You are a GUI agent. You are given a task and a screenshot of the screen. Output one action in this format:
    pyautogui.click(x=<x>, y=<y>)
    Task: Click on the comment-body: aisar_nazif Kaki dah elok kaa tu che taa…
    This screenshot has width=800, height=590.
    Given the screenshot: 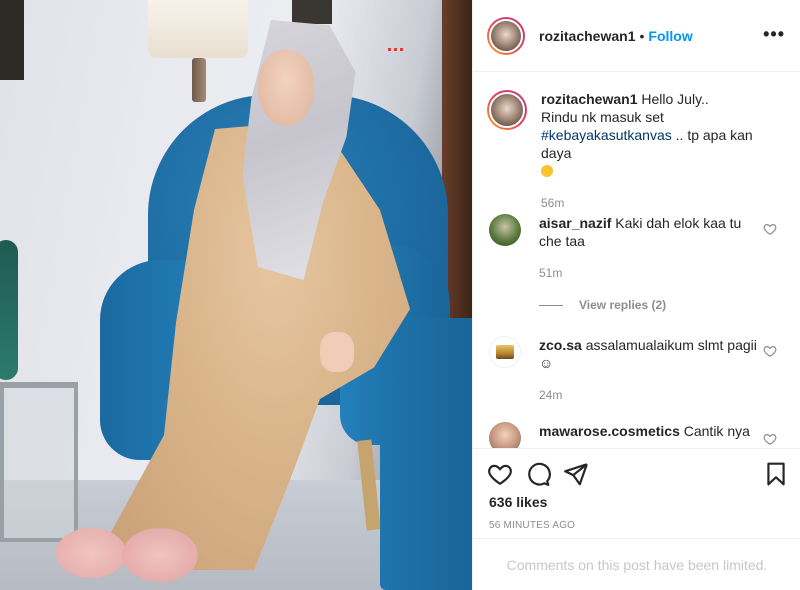 What is the action you would take?
    pyautogui.click(x=651, y=248)
    